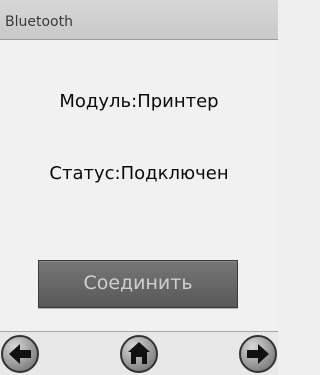 The width and height of the screenshot is (320, 375). I want to click on module-text: Модуль:Принтер, so click(139, 101).